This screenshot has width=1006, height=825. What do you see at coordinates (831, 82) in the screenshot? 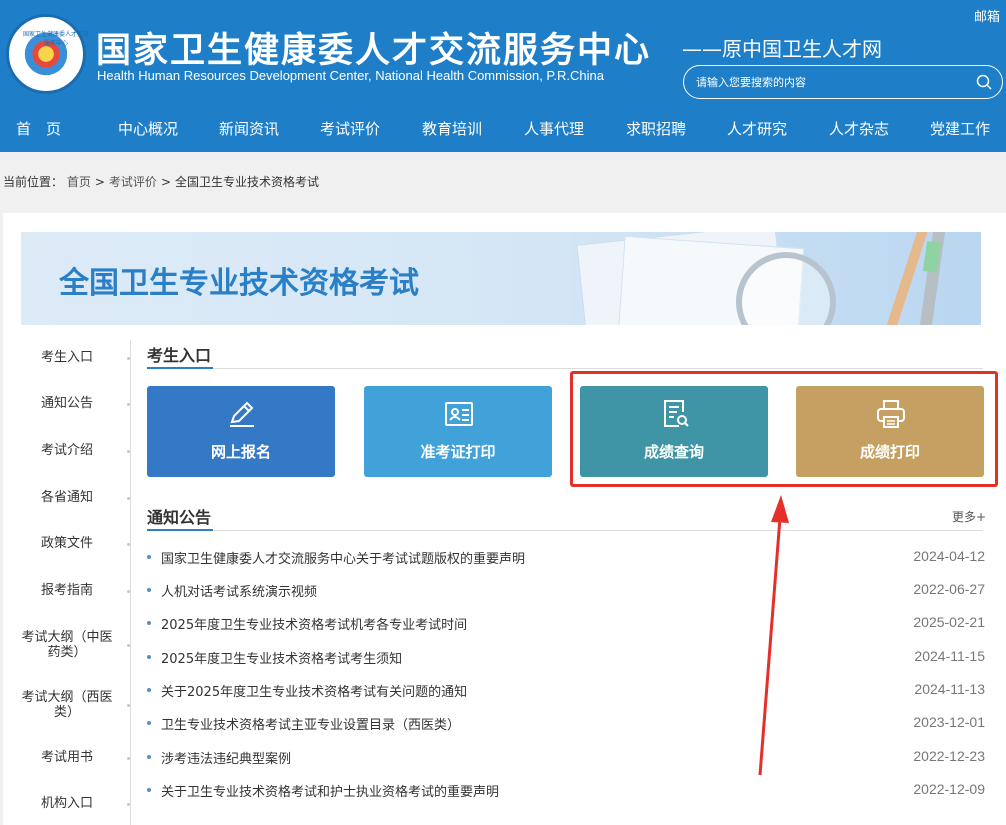
I see `search-input` at bounding box center [831, 82].